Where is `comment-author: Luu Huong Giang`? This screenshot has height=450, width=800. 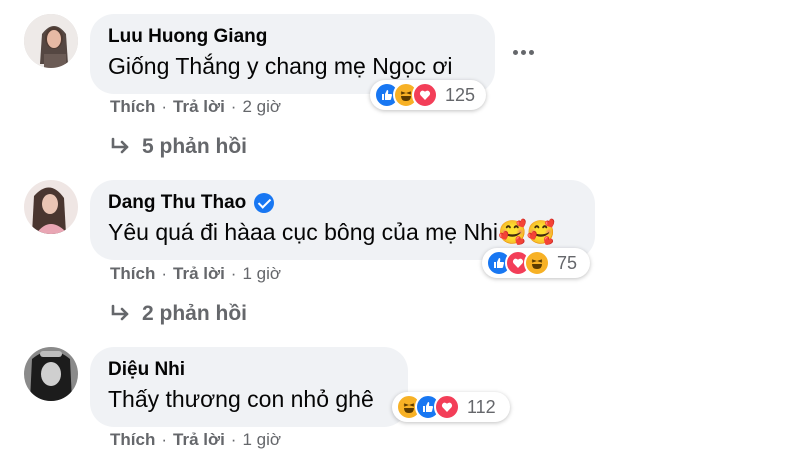
comment-author: Luu Huong Giang is located at coordinates (292, 37).